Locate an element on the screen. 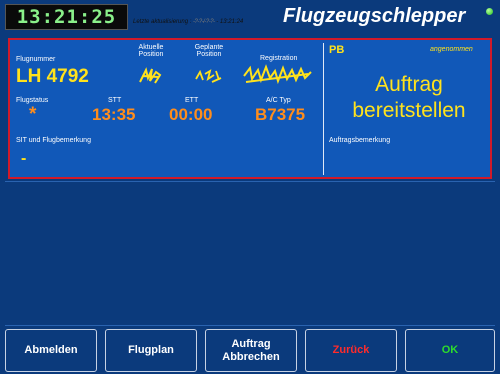  sit-remark-label: SIT und Flugbemerkung is located at coordinates (53, 140).